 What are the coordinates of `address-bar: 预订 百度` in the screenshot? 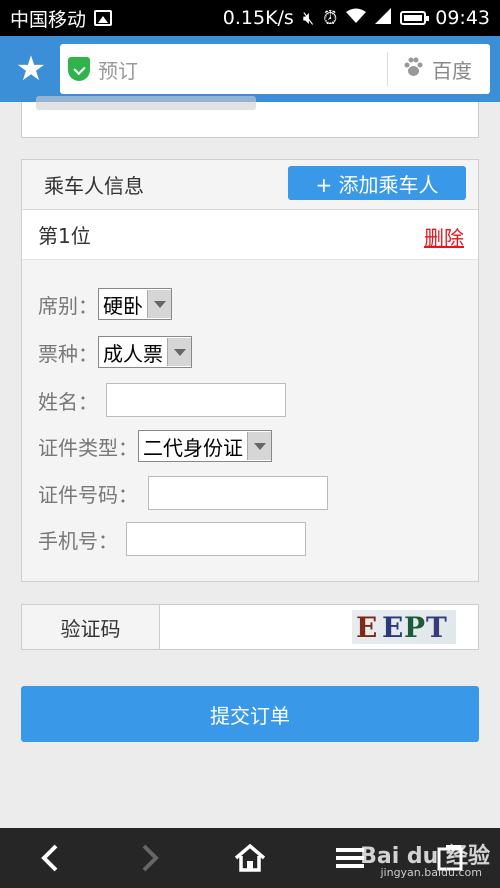 It's located at (275, 69).